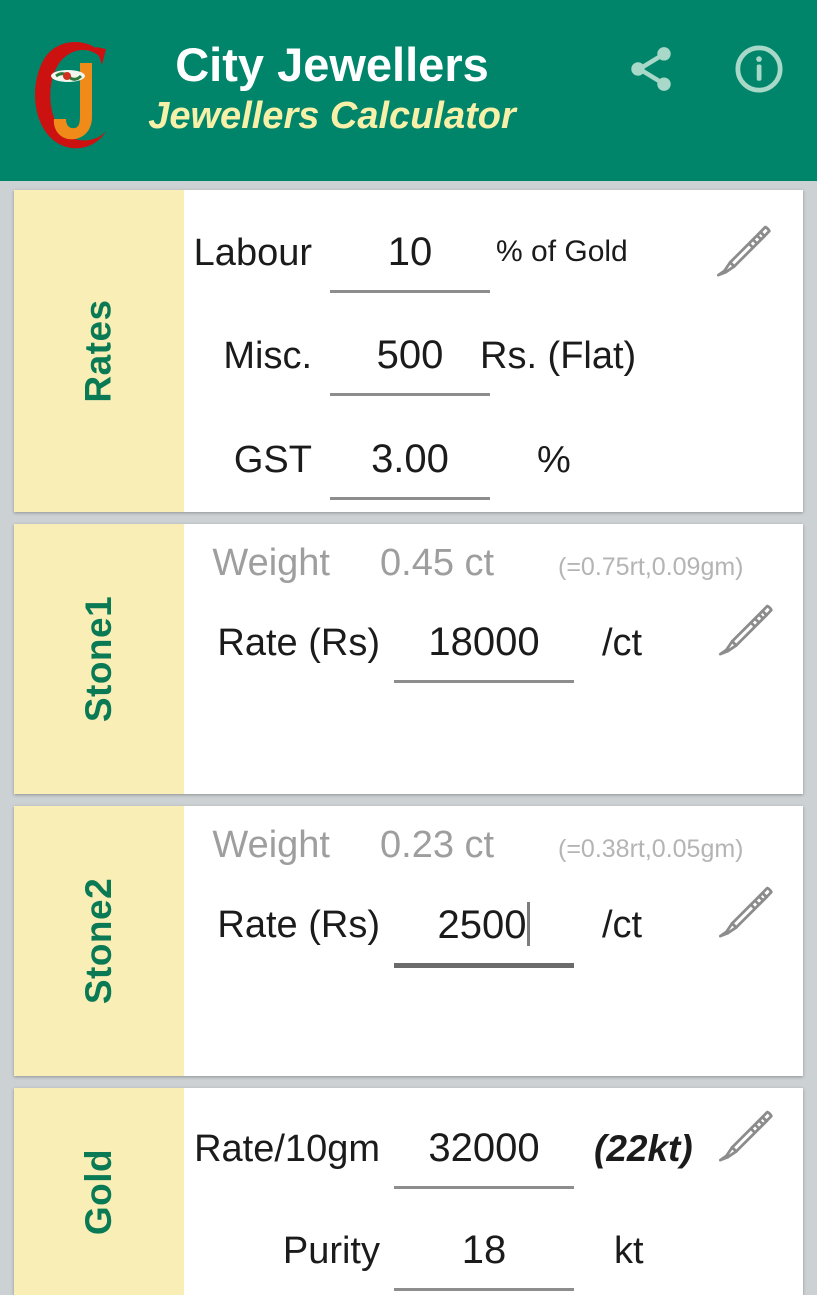 This screenshot has width=817, height=1295. I want to click on info-icon, so click(759, 71).